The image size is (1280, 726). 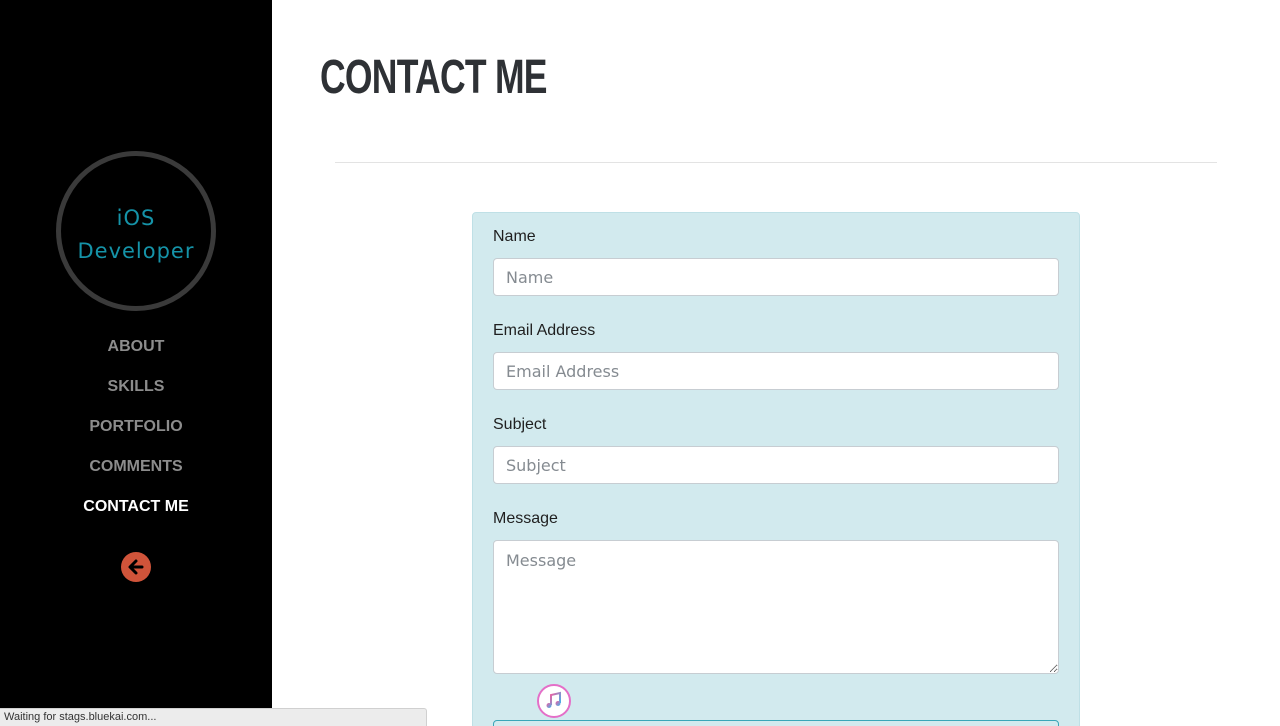 I want to click on nav-item-contact: CONTACT ME, so click(x=136, y=517).